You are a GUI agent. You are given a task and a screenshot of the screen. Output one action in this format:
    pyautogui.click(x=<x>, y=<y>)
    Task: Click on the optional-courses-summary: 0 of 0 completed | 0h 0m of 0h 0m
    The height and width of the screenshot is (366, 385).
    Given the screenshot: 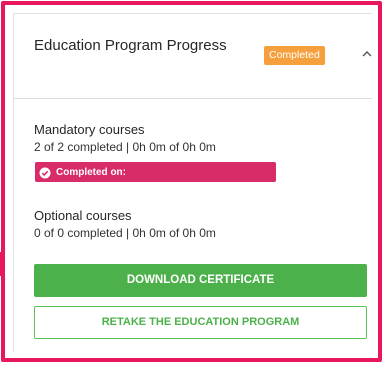 What is the action you would take?
    pyautogui.click(x=125, y=233)
    